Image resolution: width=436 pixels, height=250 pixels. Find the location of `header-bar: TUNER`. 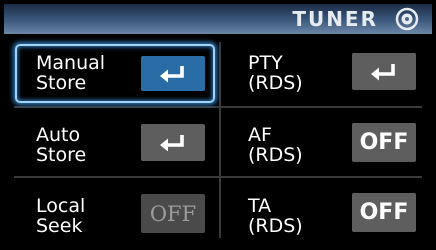

header-bar: TUNER is located at coordinates (218, 19).